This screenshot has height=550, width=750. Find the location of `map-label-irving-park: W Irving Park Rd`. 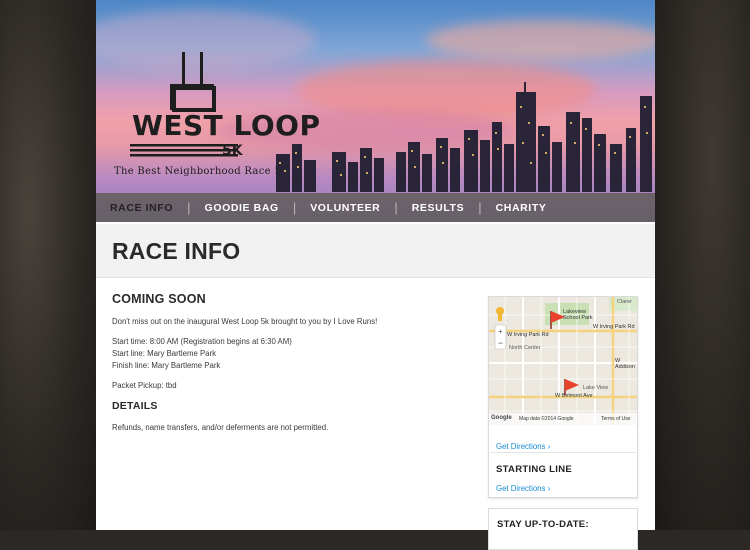

map-label-irving-park: W Irving Park Rd is located at coordinates (528, 335).